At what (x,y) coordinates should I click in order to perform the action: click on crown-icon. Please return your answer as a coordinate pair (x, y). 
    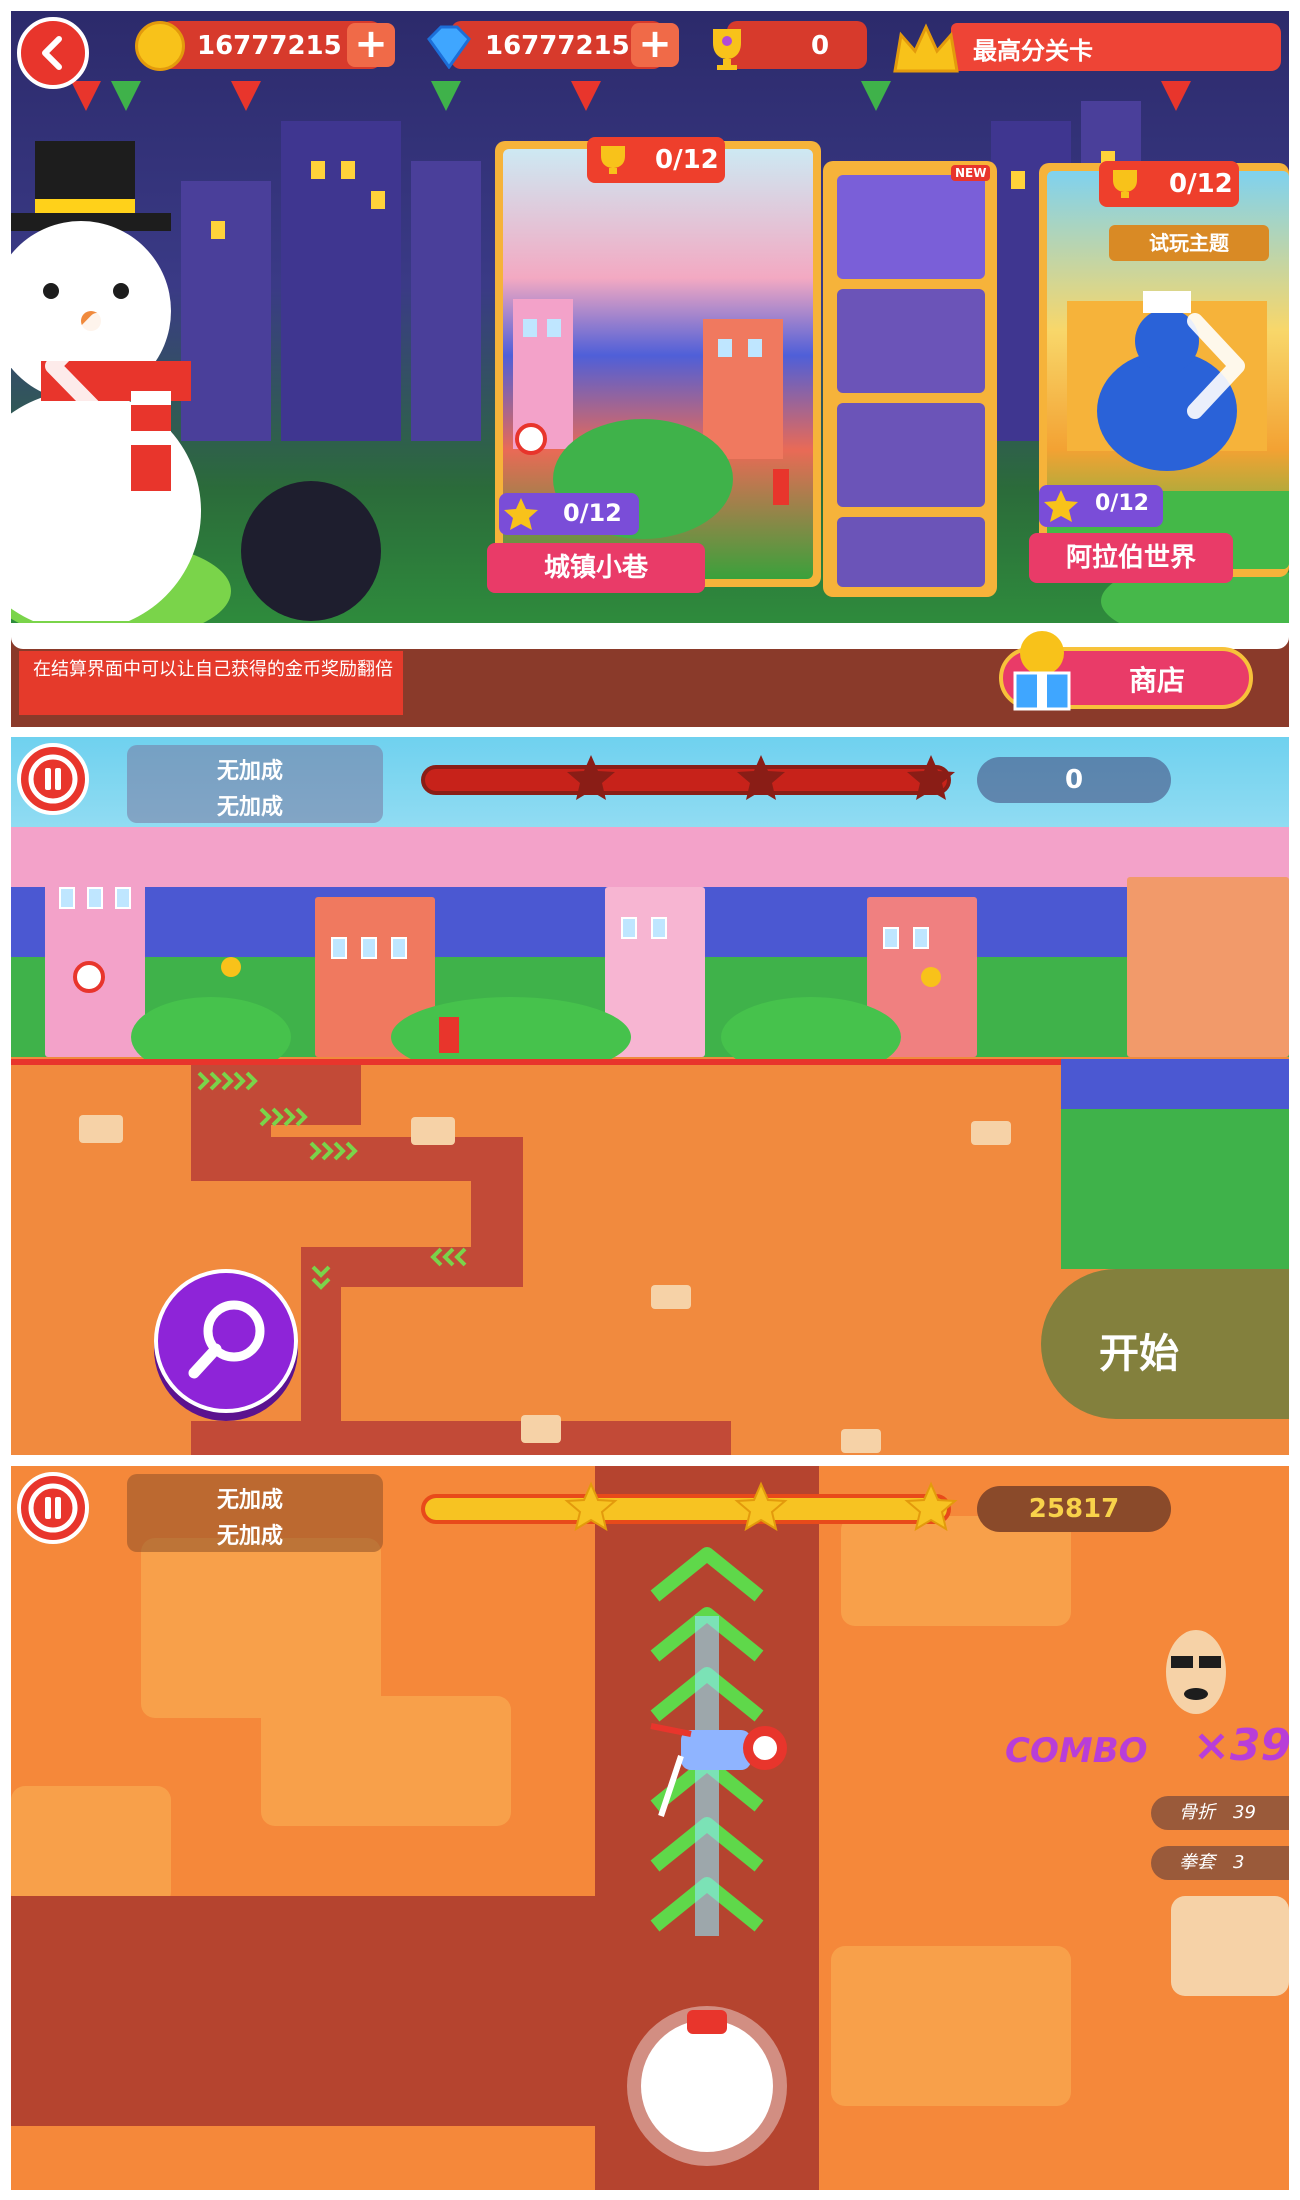
    Looking at the image, I should click on (926, 48).